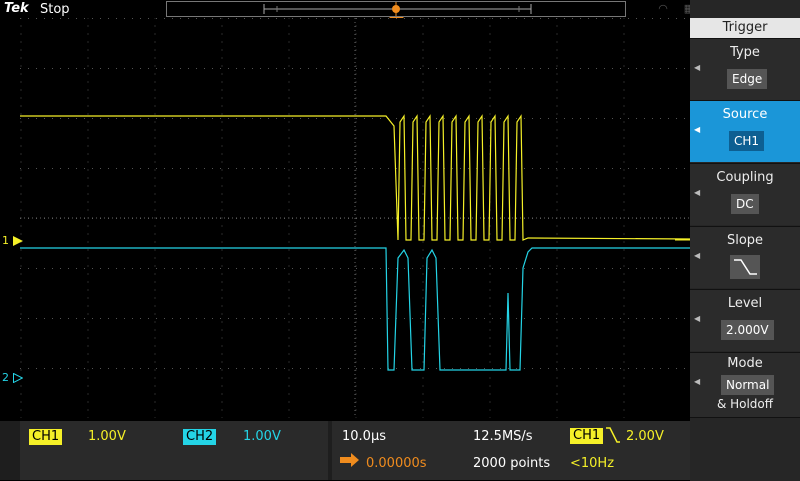  I want to click on position-arrow-icon, so click(349, 460).